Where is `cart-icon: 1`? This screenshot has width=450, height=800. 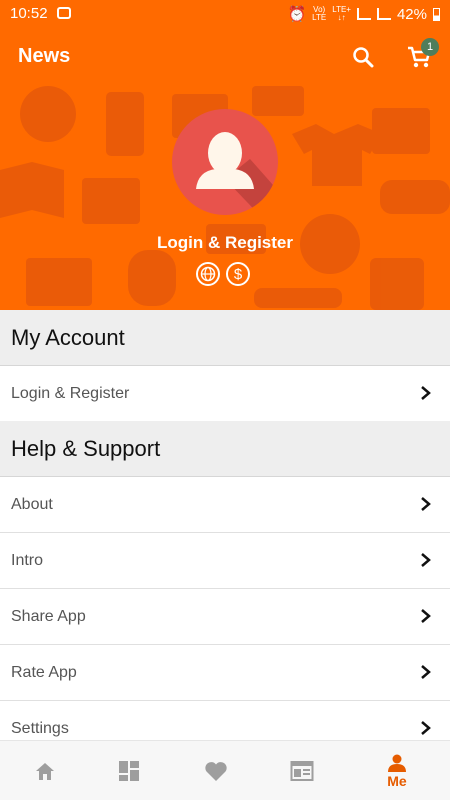 cart-icon: 1 is located at coordinates (420, 55).